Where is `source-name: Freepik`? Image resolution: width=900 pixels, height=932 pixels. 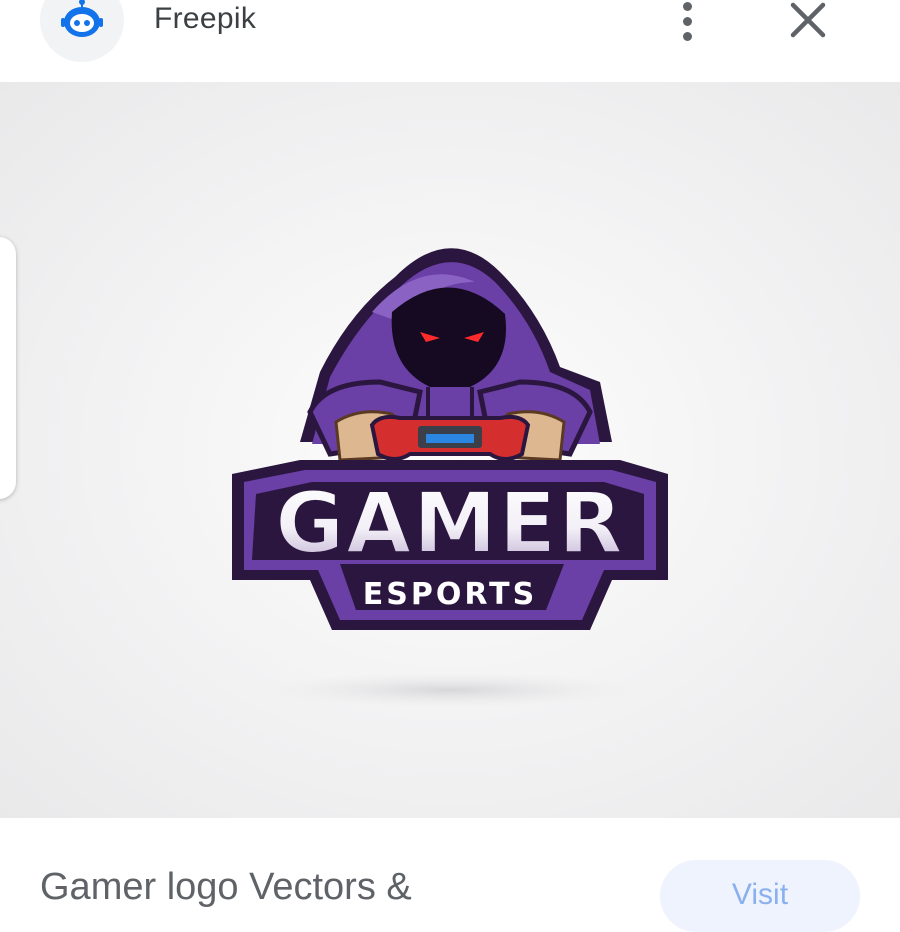
source-name: Freepik is located at coordinates (205, 19).